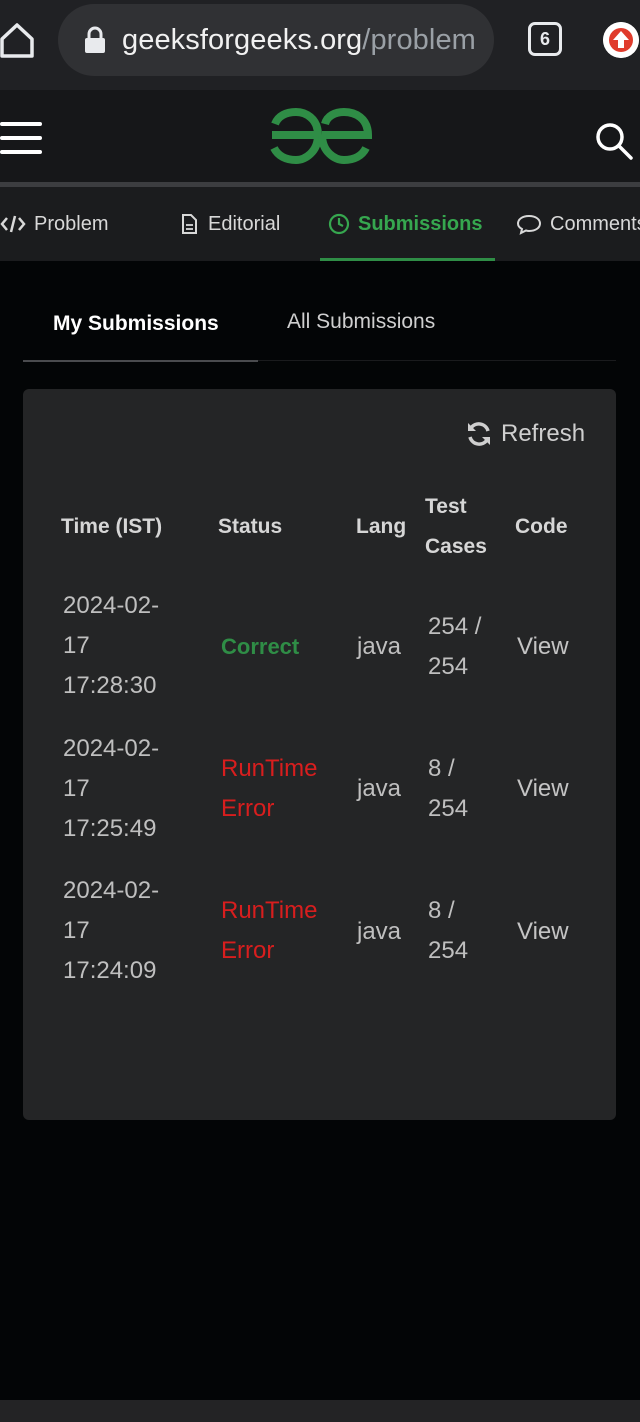 This screenshot has width=640, height=1422. I want to click on time-cell: 2024-02-17 17:28:30, so click(111, 645).